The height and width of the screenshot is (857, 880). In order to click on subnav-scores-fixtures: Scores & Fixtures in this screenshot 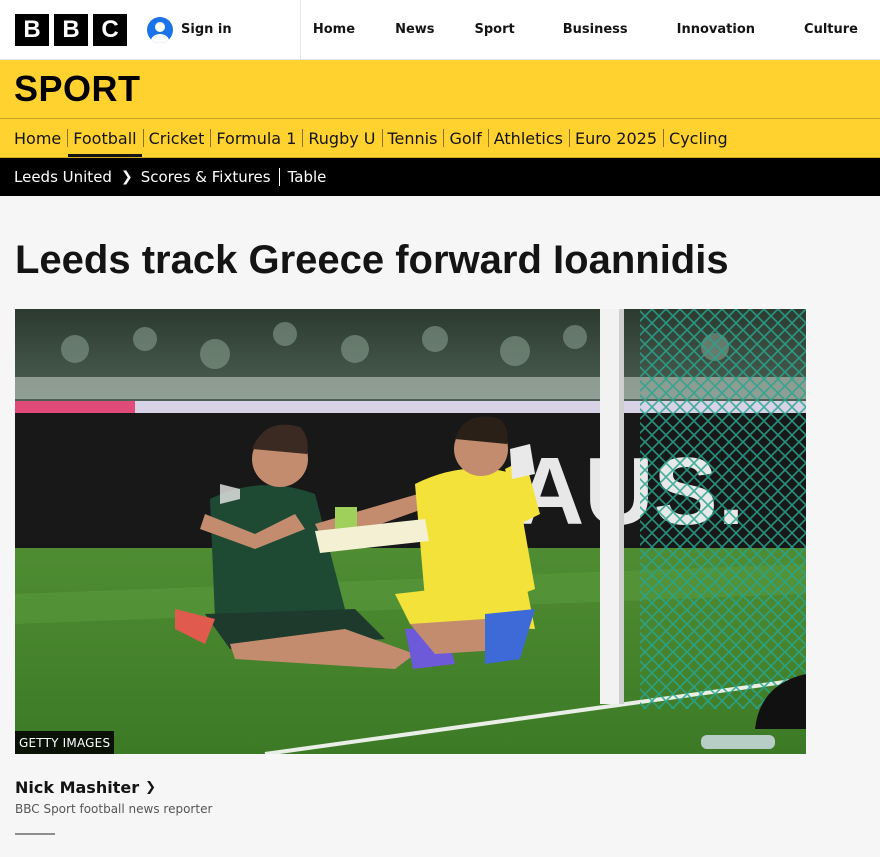, I will do `click(206, 177)`.